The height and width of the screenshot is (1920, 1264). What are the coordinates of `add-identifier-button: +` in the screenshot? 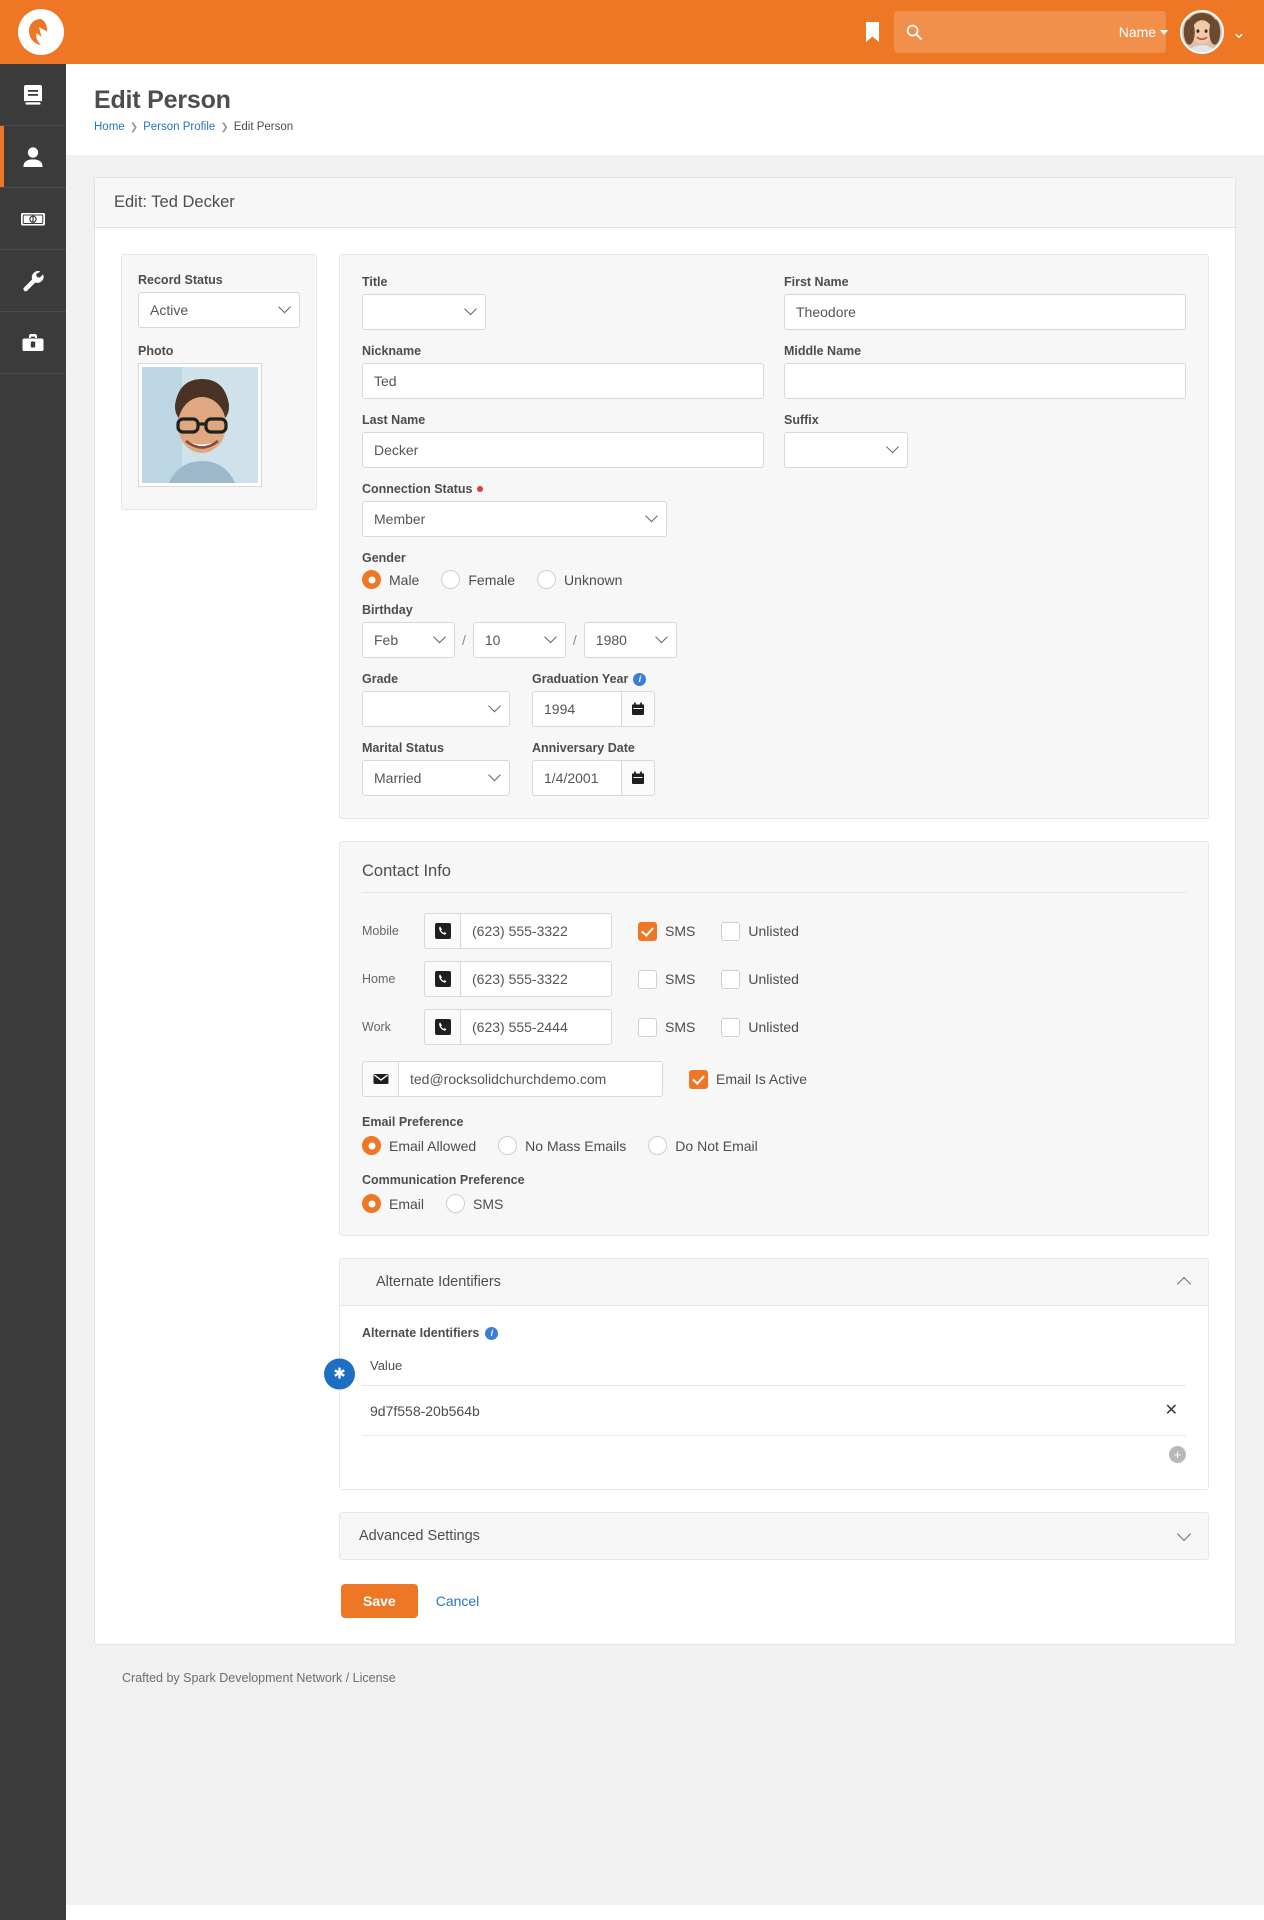 It's located at (1177, 1454).